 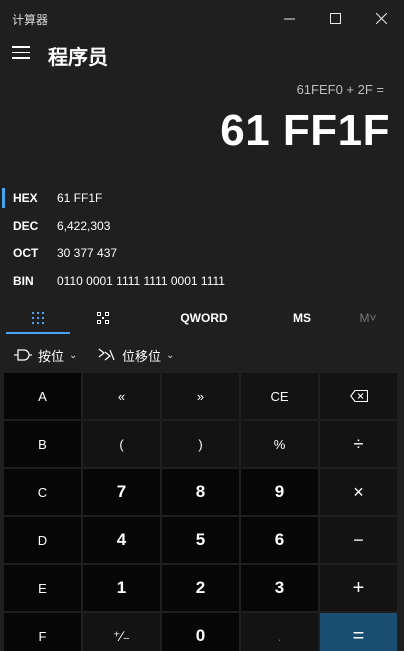 I want to click on result-display: 61 FF1F, so click(x=305, y=130).